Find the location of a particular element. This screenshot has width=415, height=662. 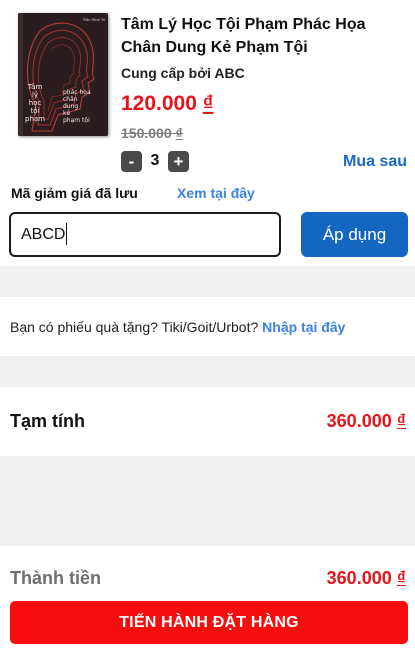

product-seller: Cung cấp bởi ABC is located at coordinates (183, 73).